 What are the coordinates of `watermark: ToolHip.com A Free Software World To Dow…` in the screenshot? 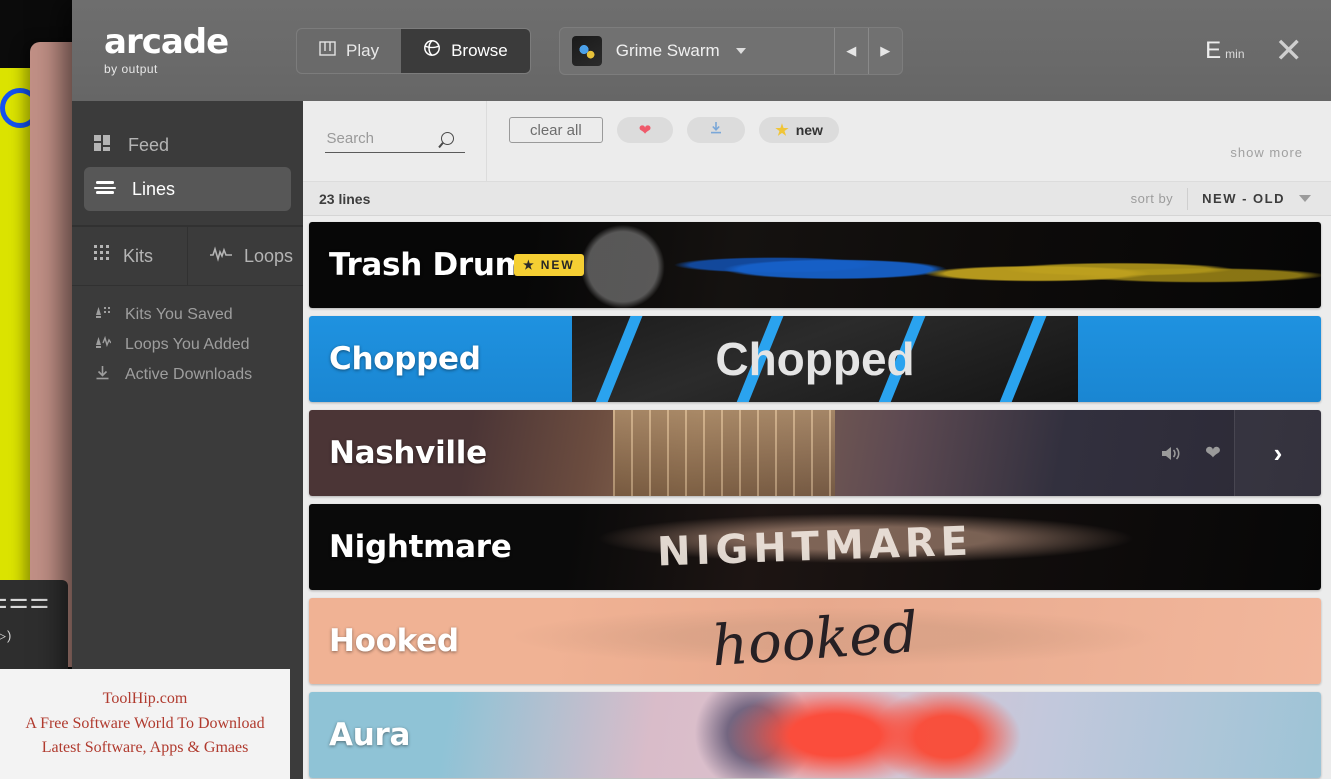 It's located at (145, 724).